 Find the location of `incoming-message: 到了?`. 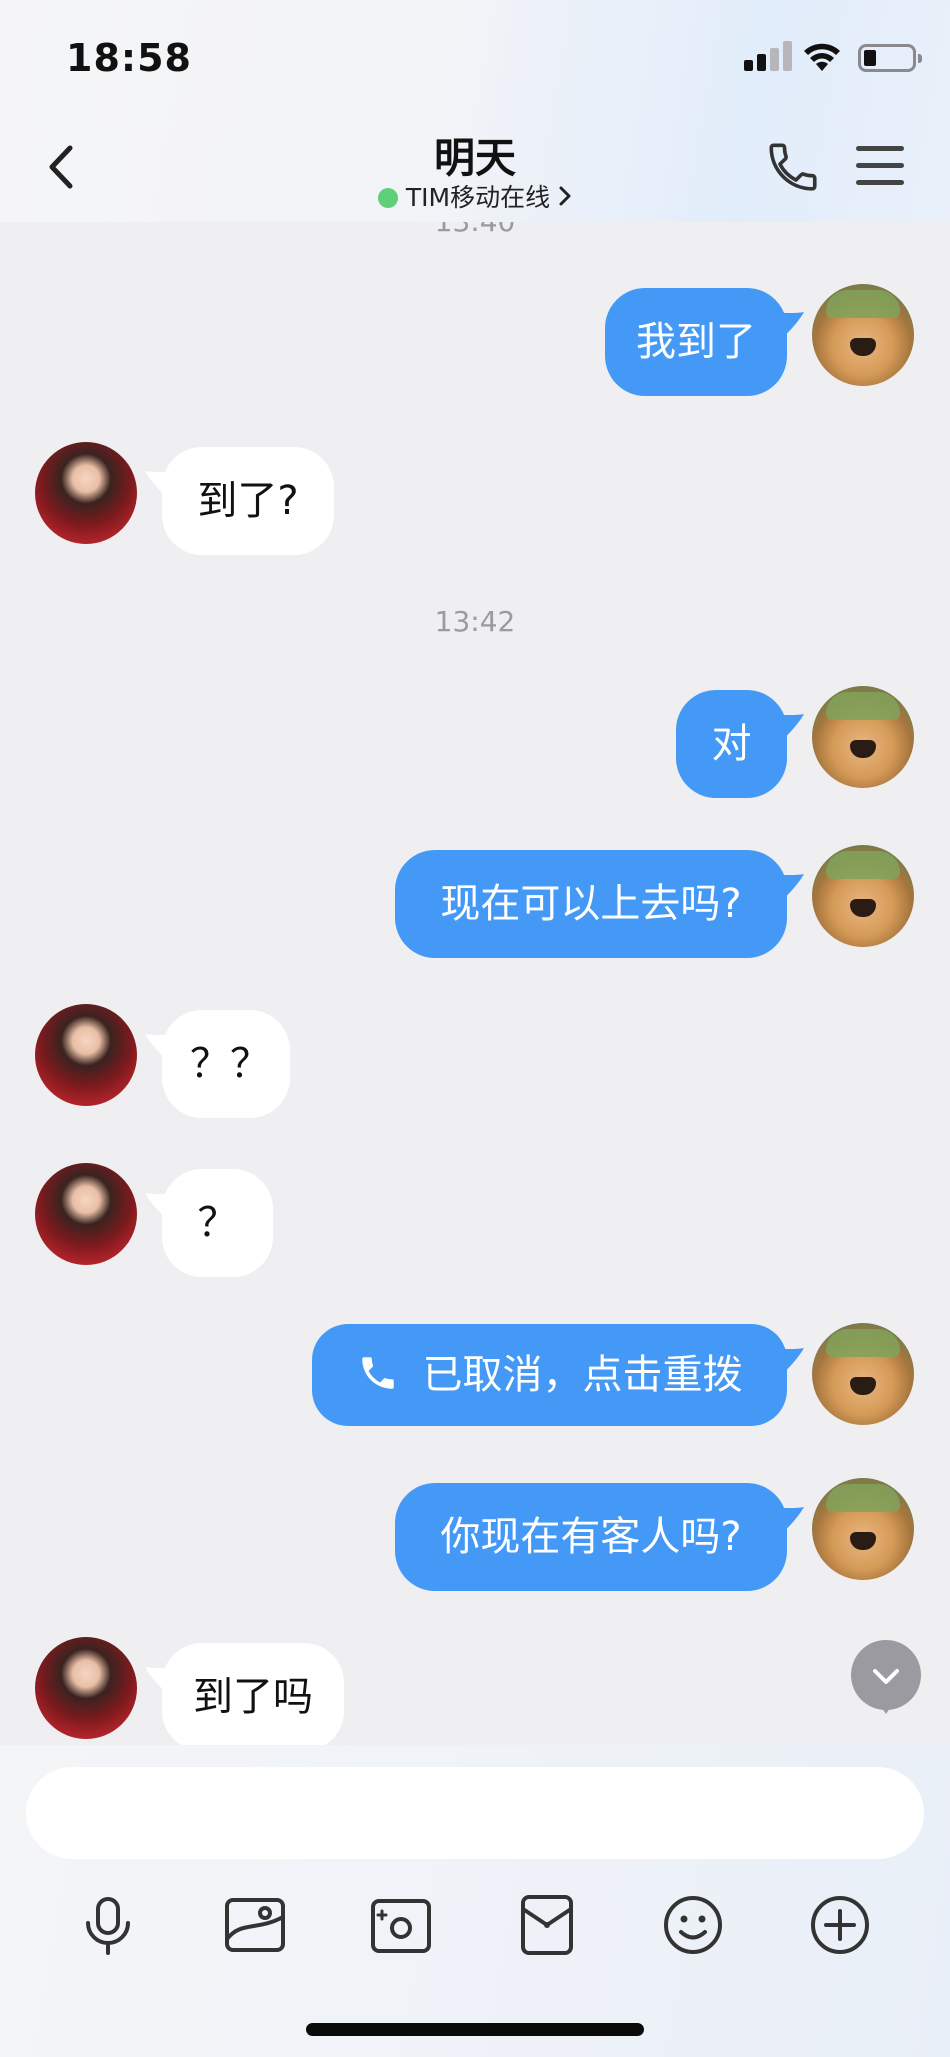

incoming-message: 到了? is located at coordinates (239, 501).